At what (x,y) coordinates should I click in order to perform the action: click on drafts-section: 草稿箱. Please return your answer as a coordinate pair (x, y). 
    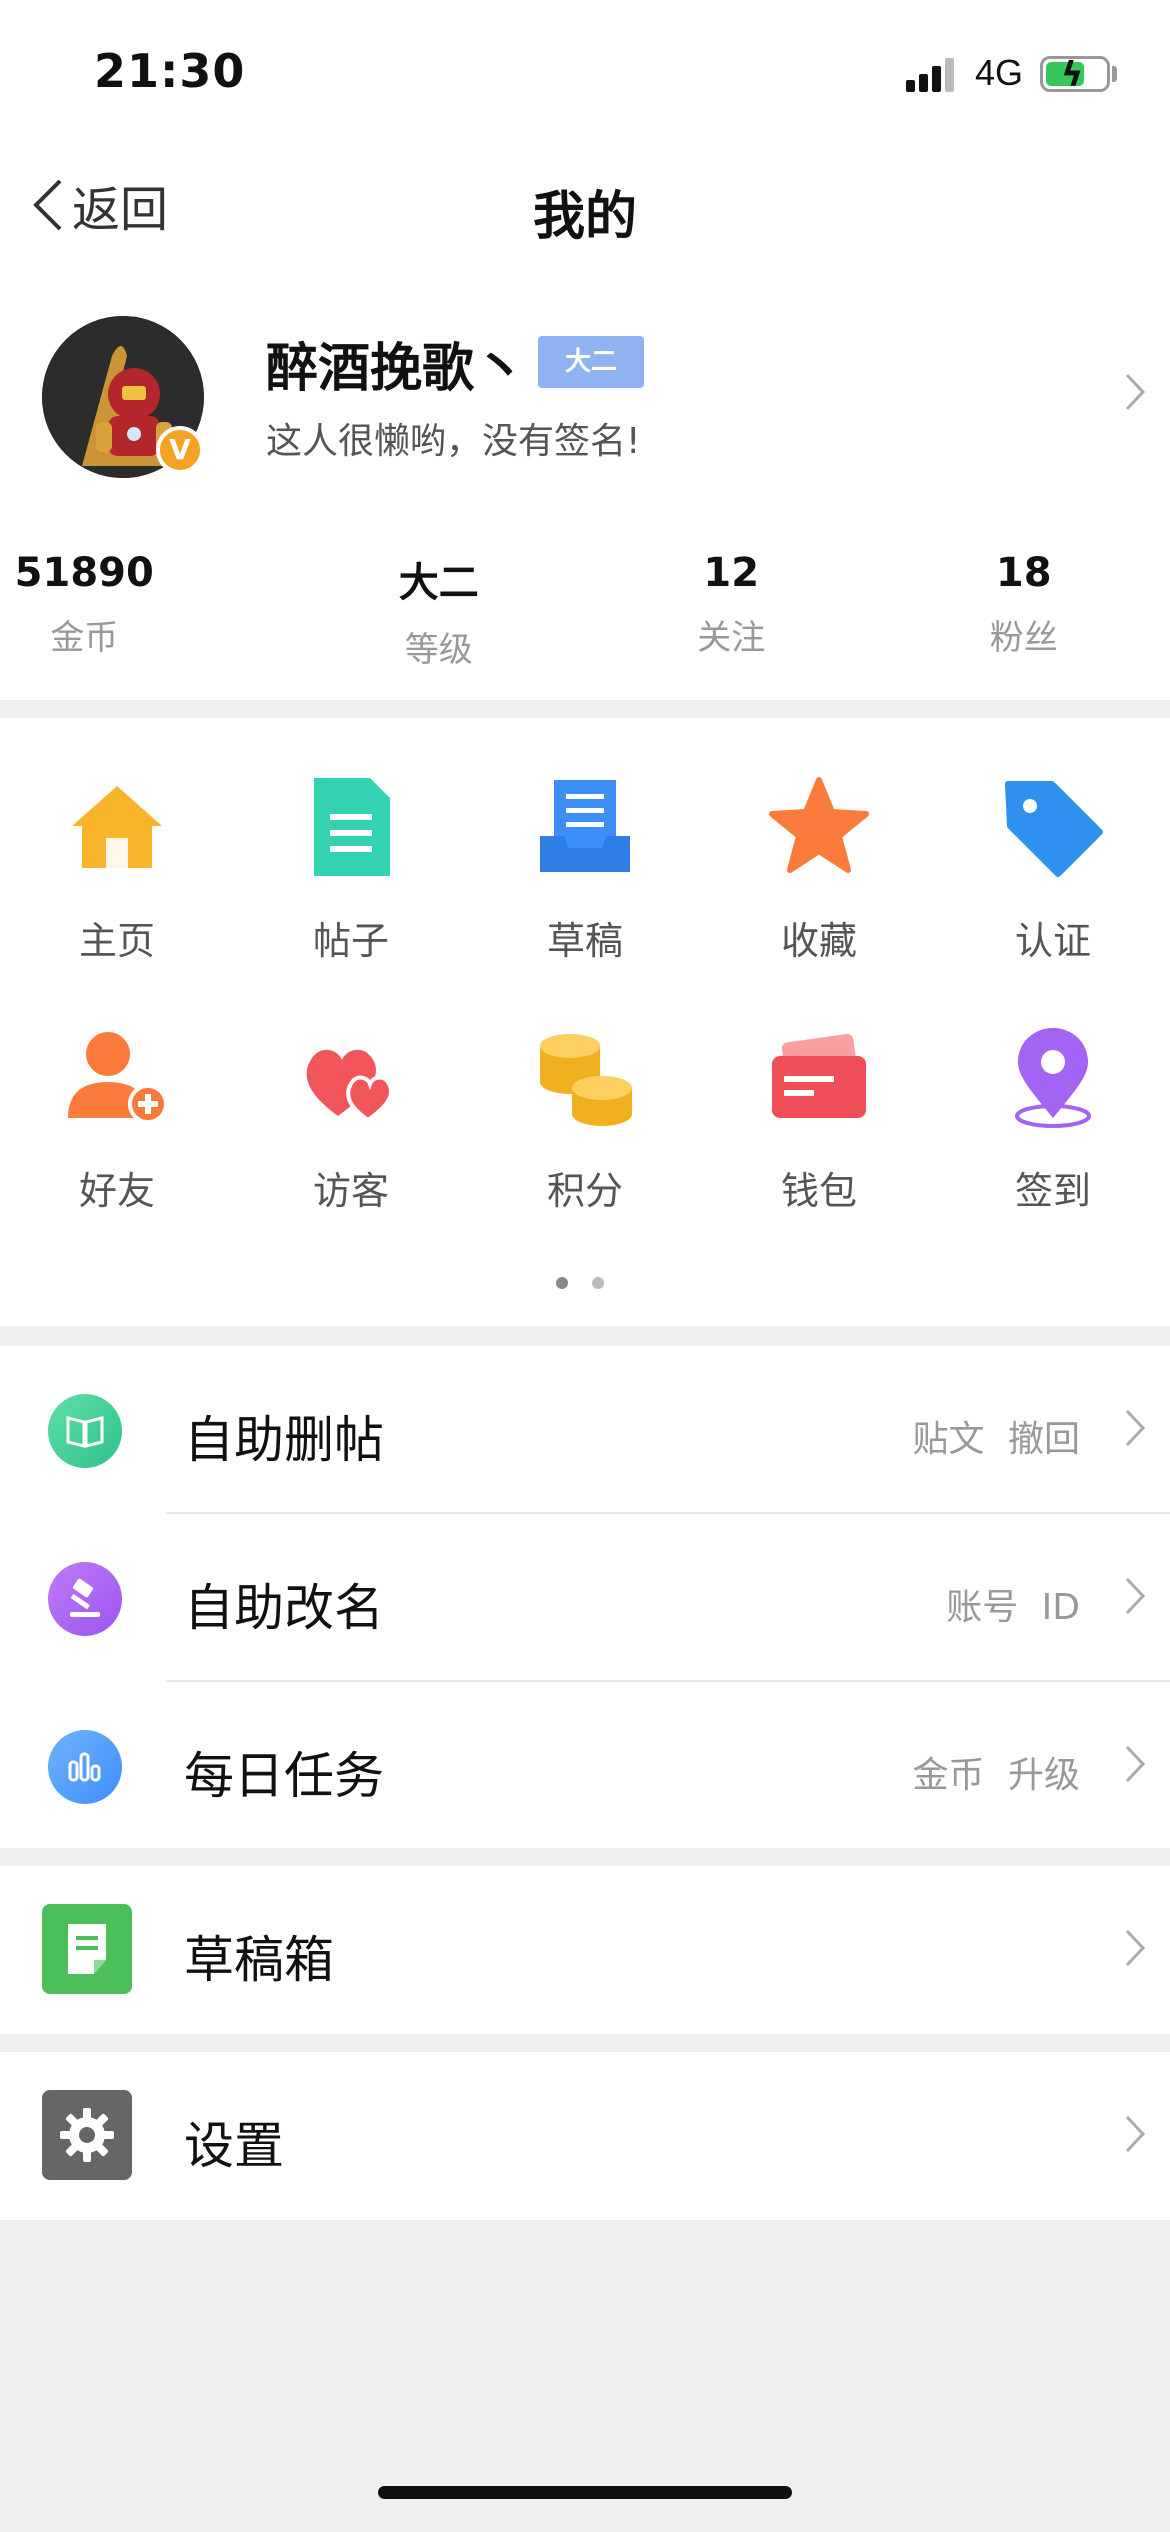
    Looking at the image, I should click on (585, 1950).